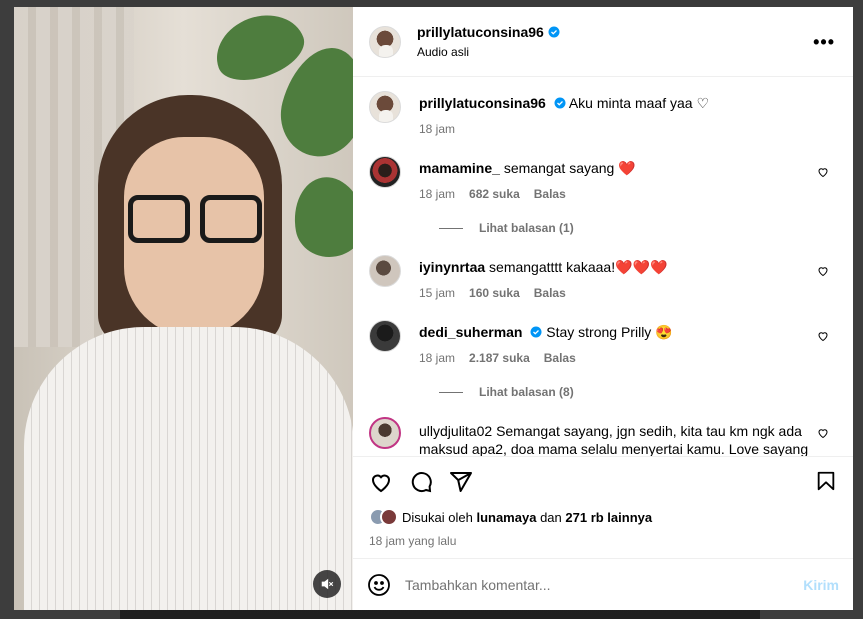  I want to click on liker-avatar, so click(389, 517).